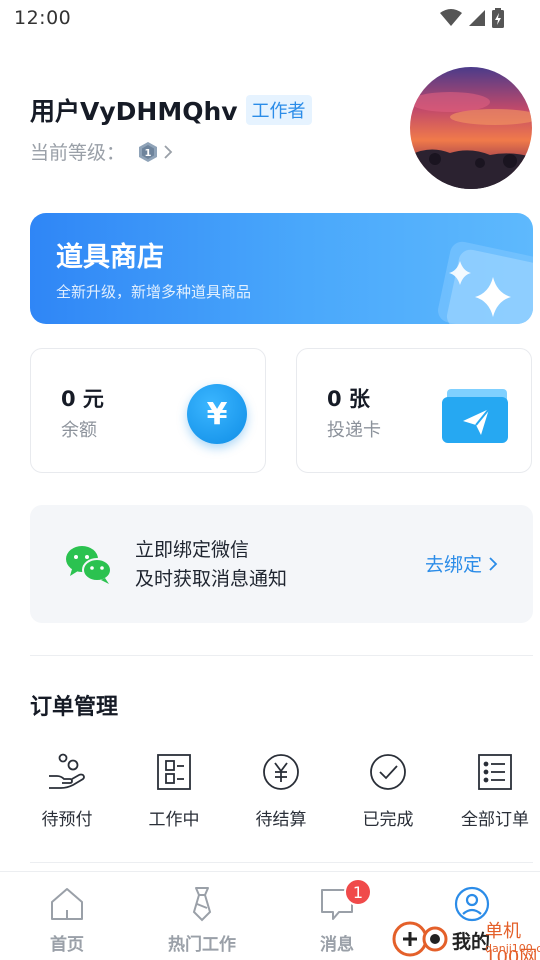  What do you see at coordinates (78, 153) in the screenshot?
I see `level-label: 当前等级：` at bounding box center [78, 153].